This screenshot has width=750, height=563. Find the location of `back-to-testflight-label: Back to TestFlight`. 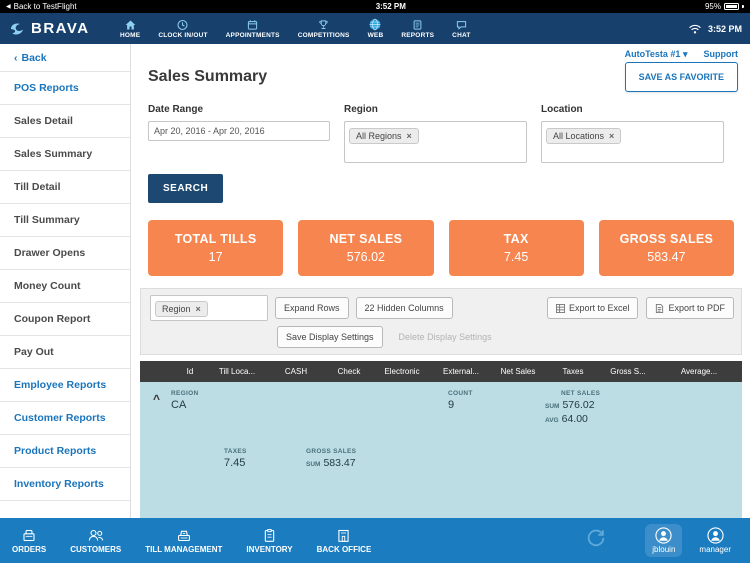

back-to-testflight-label: Back to TestFlight is located at coordinates (45, 6).